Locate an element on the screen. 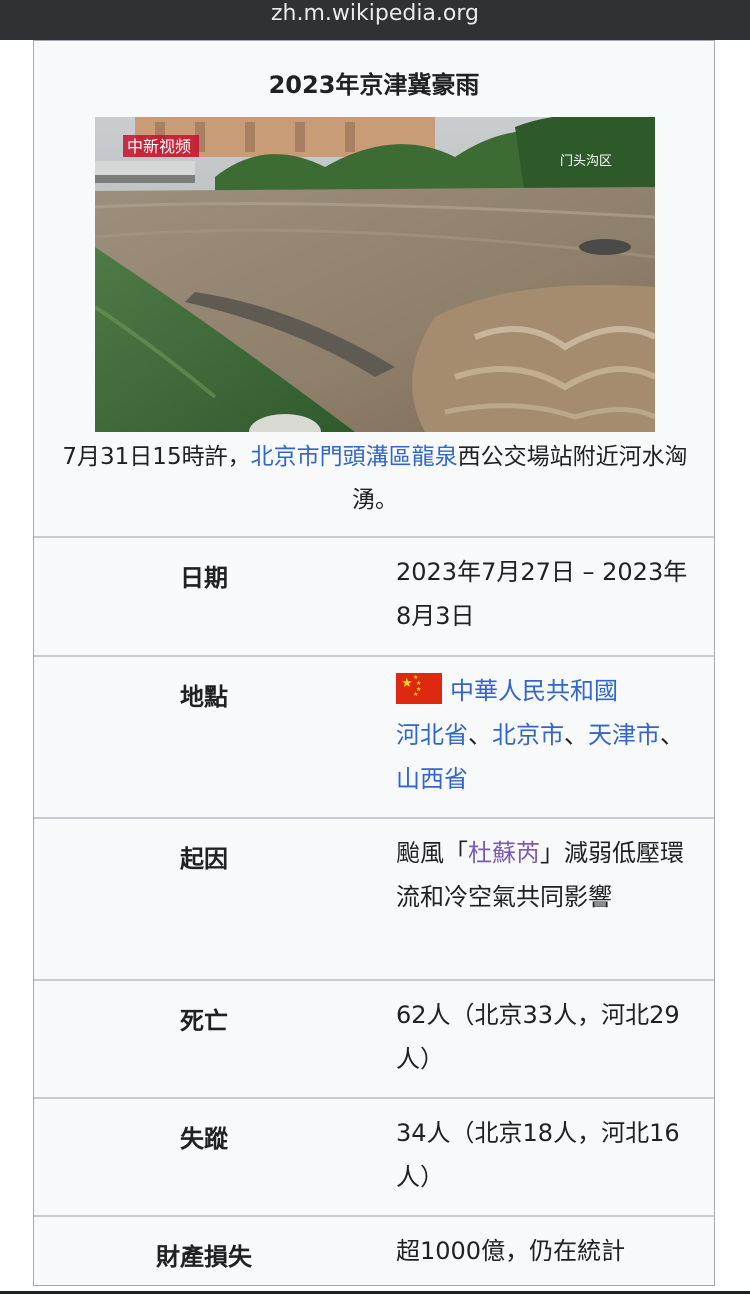 The height and width of the screenshot is (1294, 750). url-text: zh.m.wikipedia.org is located at coordinates (374, 13).